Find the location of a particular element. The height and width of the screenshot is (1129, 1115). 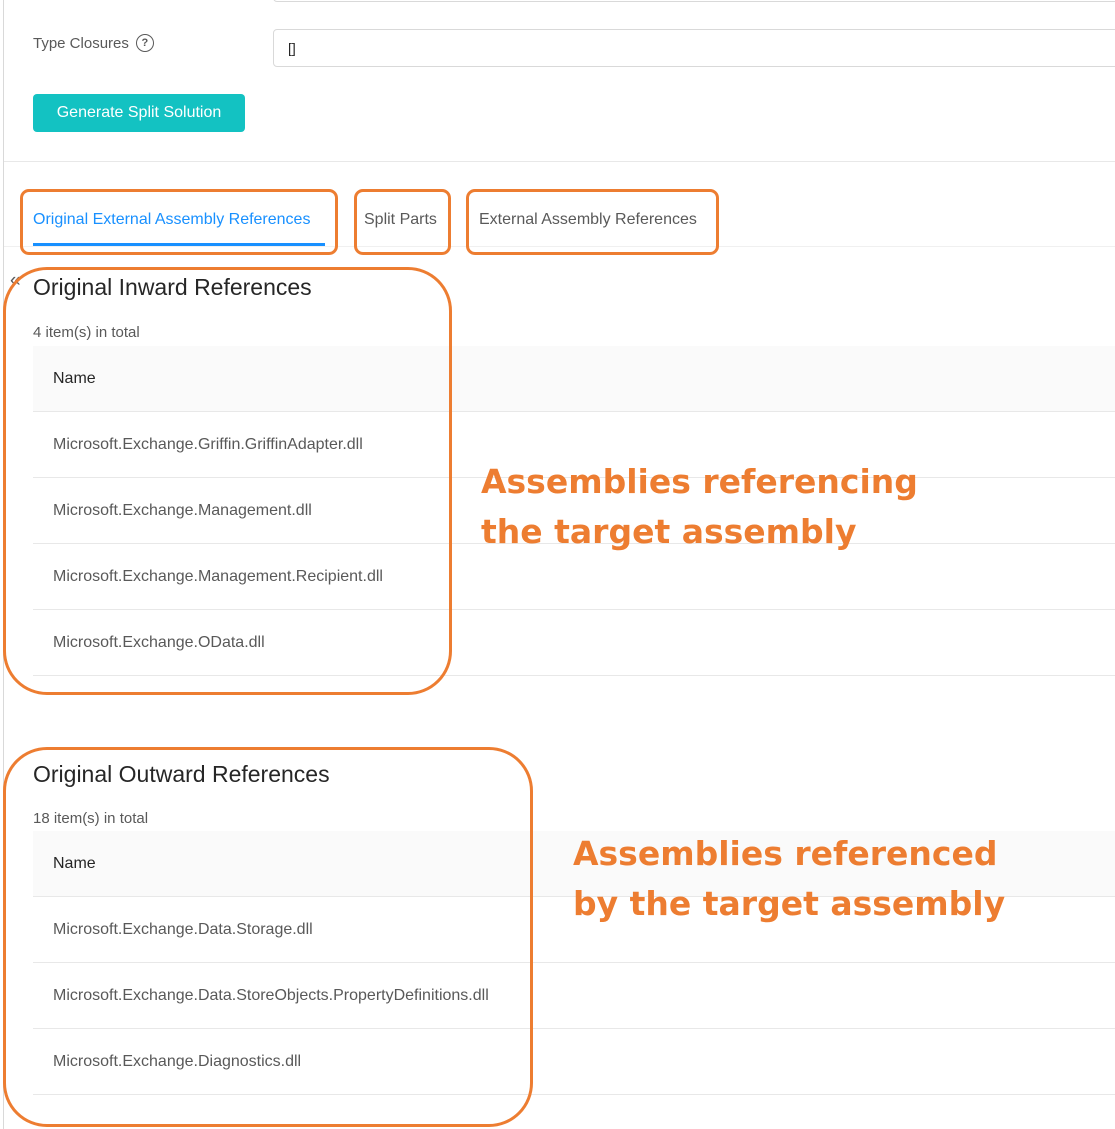

type-closures-input is located at coordinates (694, 48).